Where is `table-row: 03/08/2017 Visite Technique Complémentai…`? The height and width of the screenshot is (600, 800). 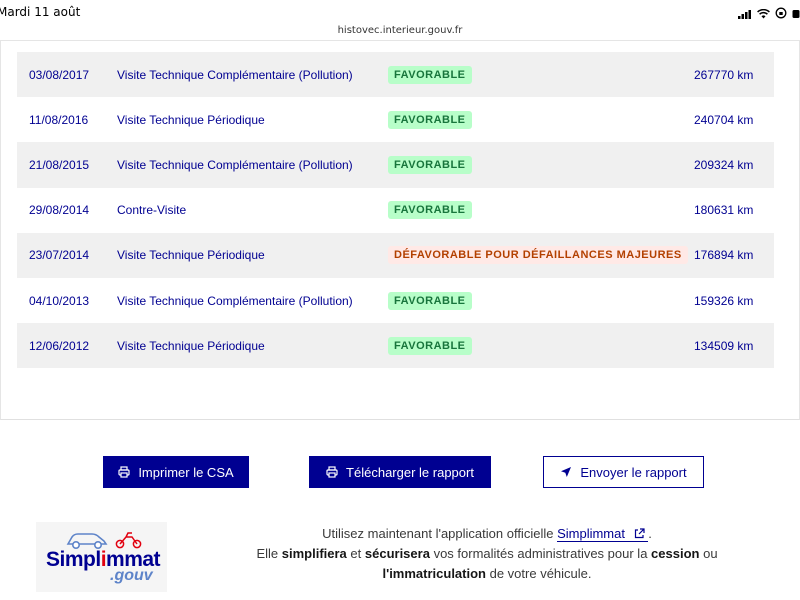
table-row: 03/08/2017 Visite Technique Complémentai… is located at coordinates (395, 75).